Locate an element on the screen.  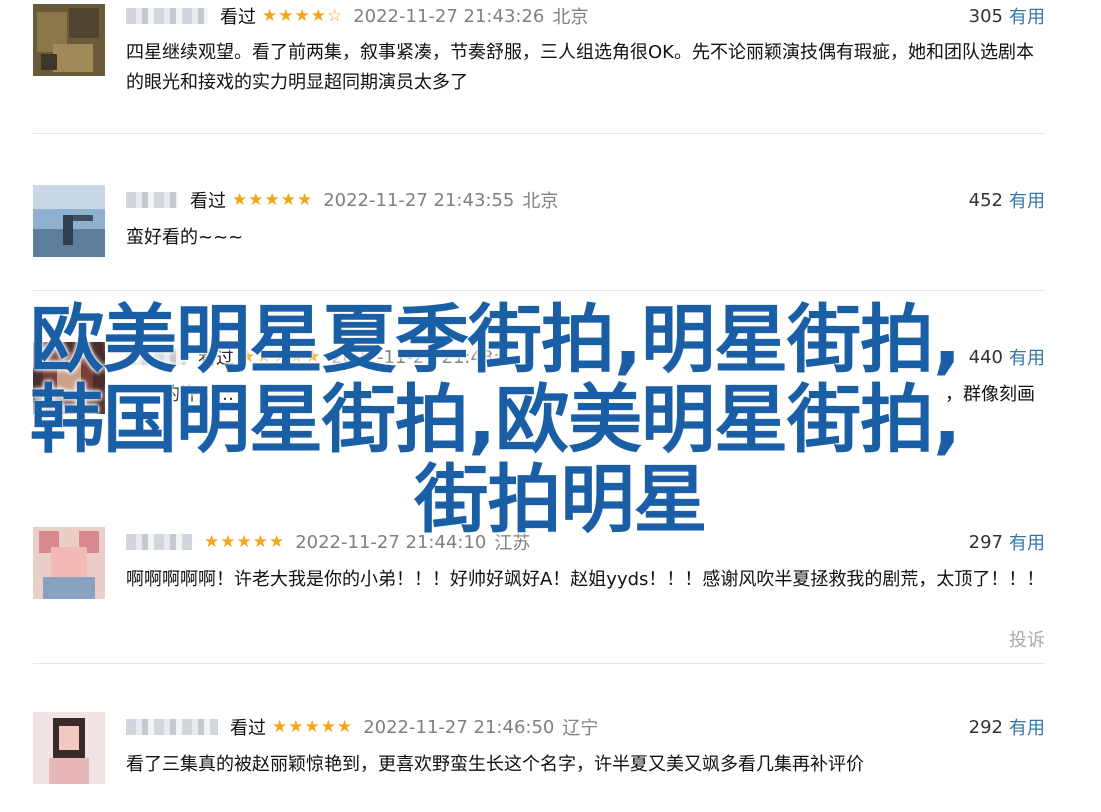
review-meta: 看过 ★★★★★ 2022-11-27 21:43:55 北京 is located at coordinates (342, 200).